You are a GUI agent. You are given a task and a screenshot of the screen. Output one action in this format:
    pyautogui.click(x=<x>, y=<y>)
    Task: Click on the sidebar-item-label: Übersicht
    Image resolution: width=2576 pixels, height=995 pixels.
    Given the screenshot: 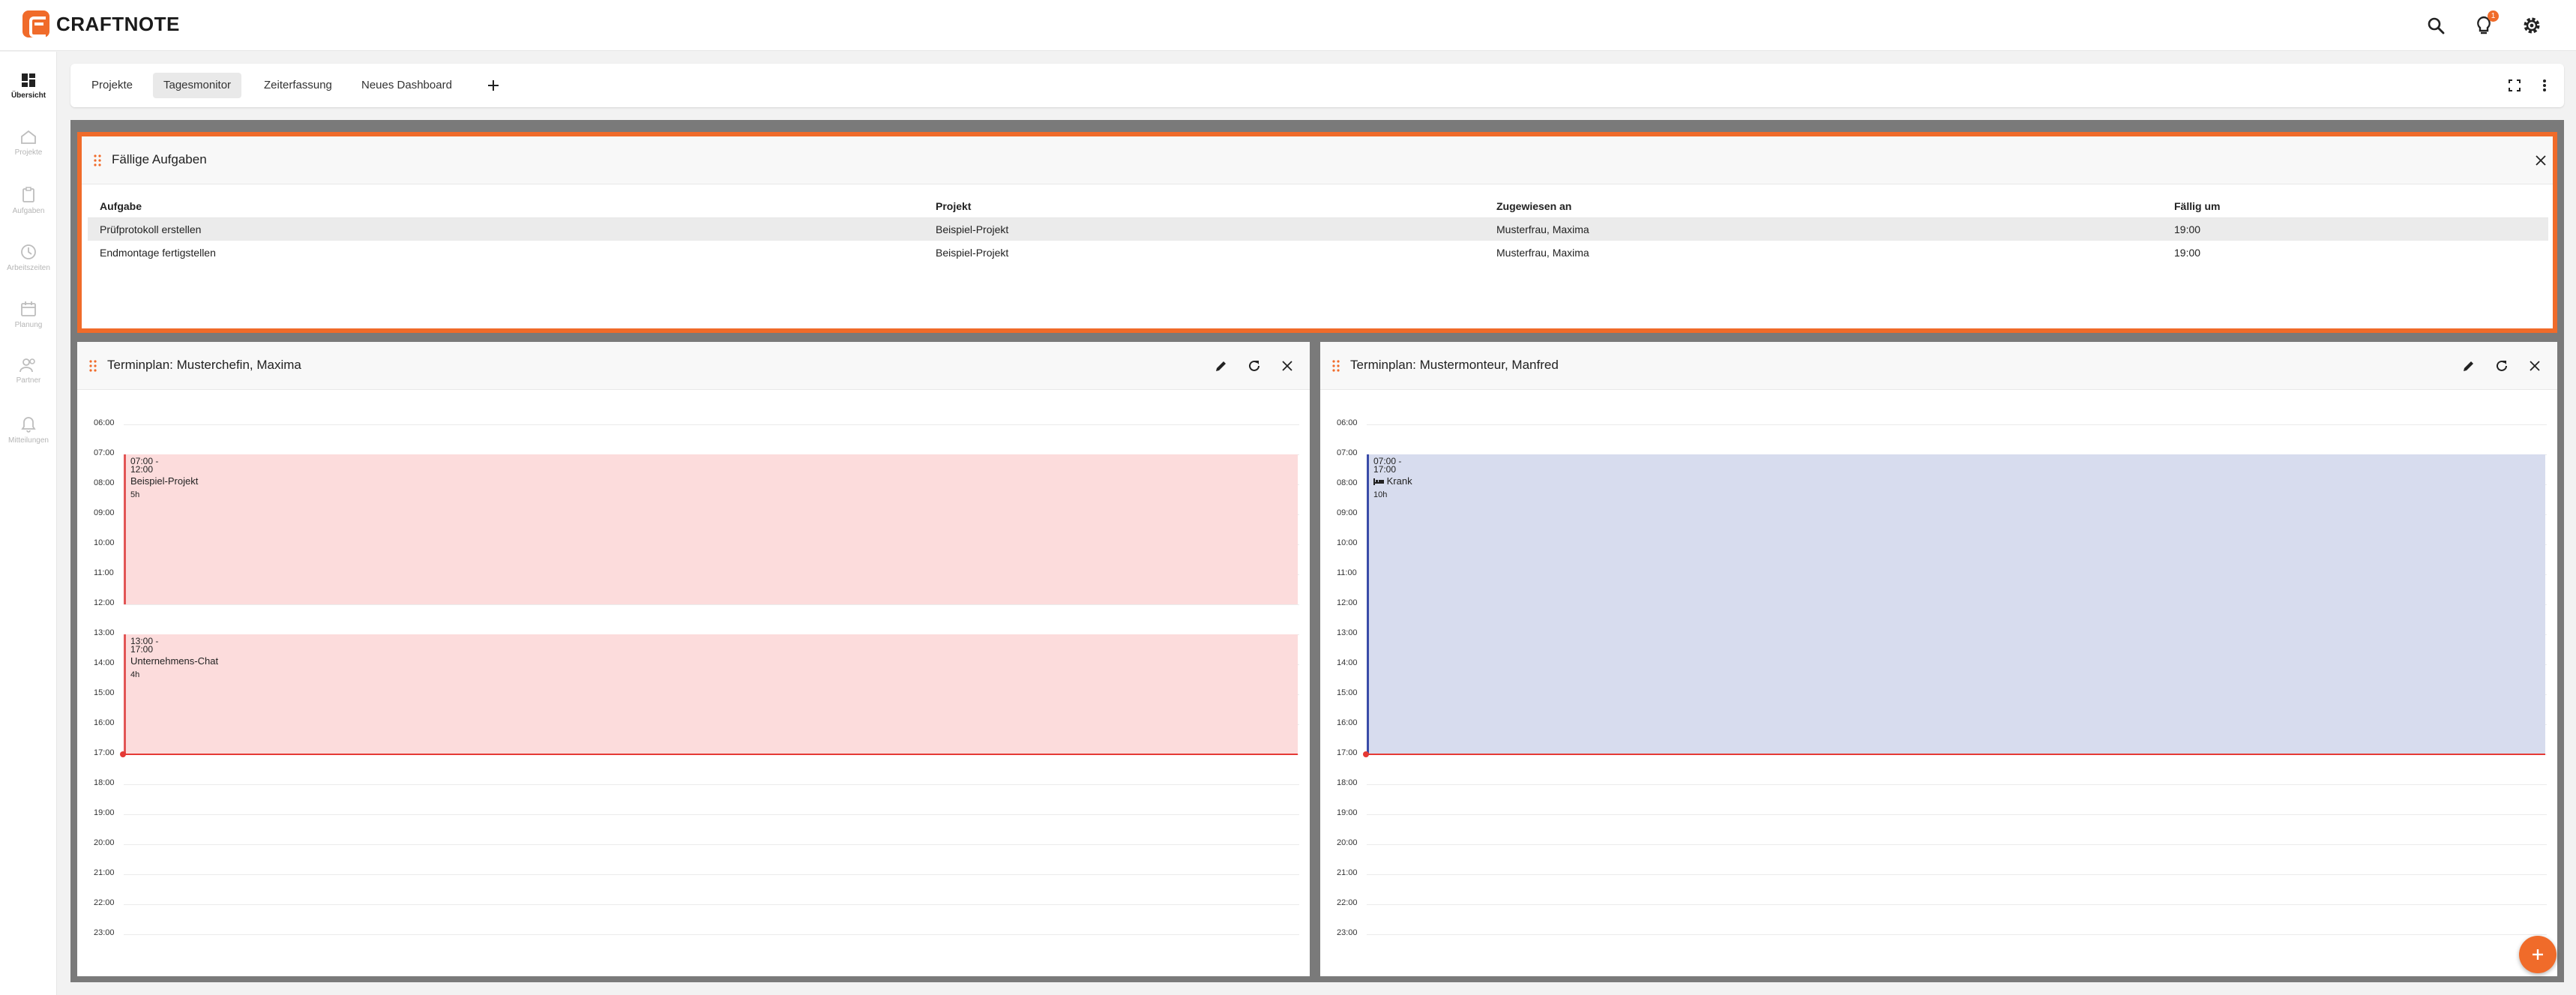 What is the action you would take?
    pyautogui.click(x=28, y=95)
    